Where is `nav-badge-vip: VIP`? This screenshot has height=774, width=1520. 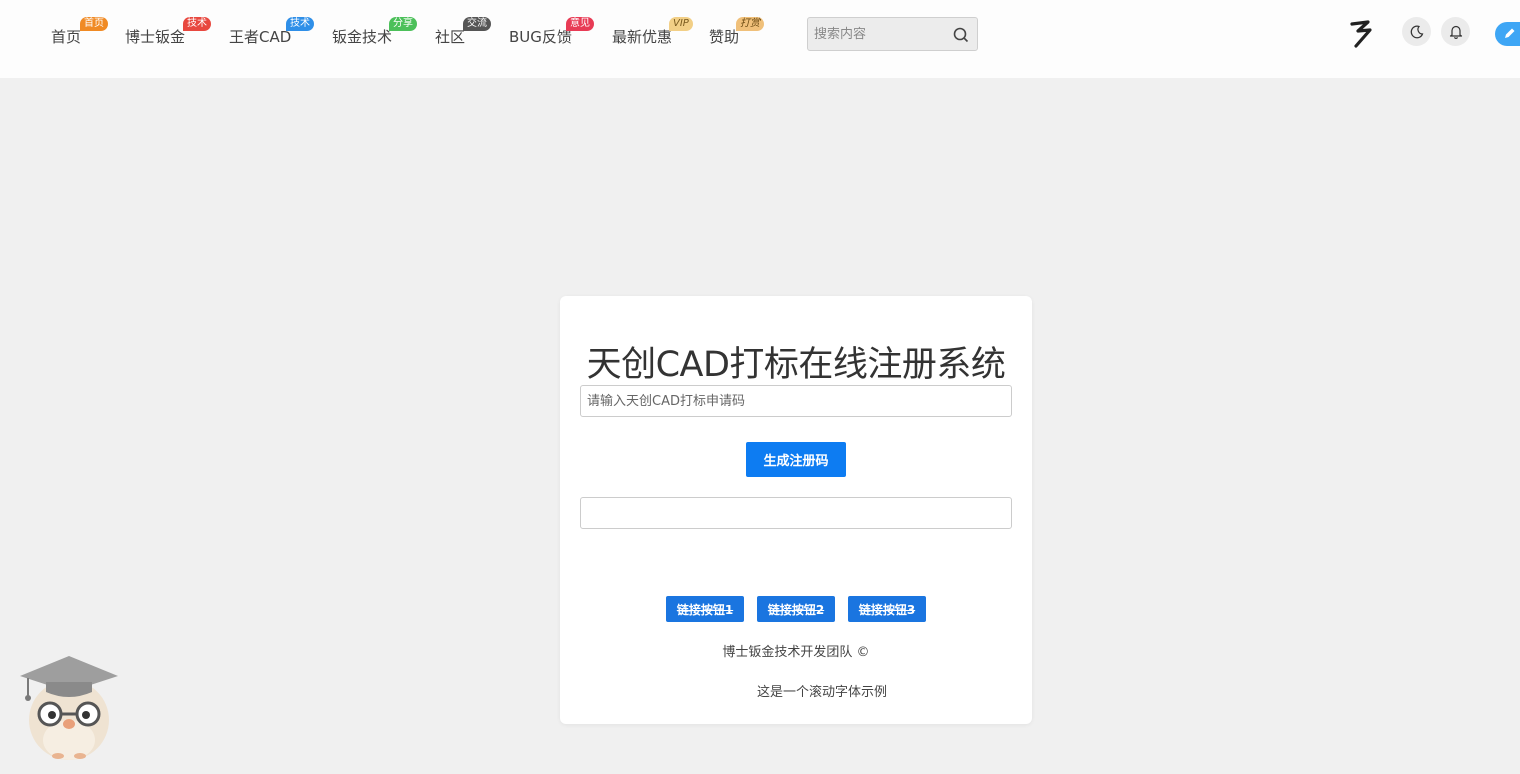
nav-badge-vip: VIP is located at coordinates (681, 24).